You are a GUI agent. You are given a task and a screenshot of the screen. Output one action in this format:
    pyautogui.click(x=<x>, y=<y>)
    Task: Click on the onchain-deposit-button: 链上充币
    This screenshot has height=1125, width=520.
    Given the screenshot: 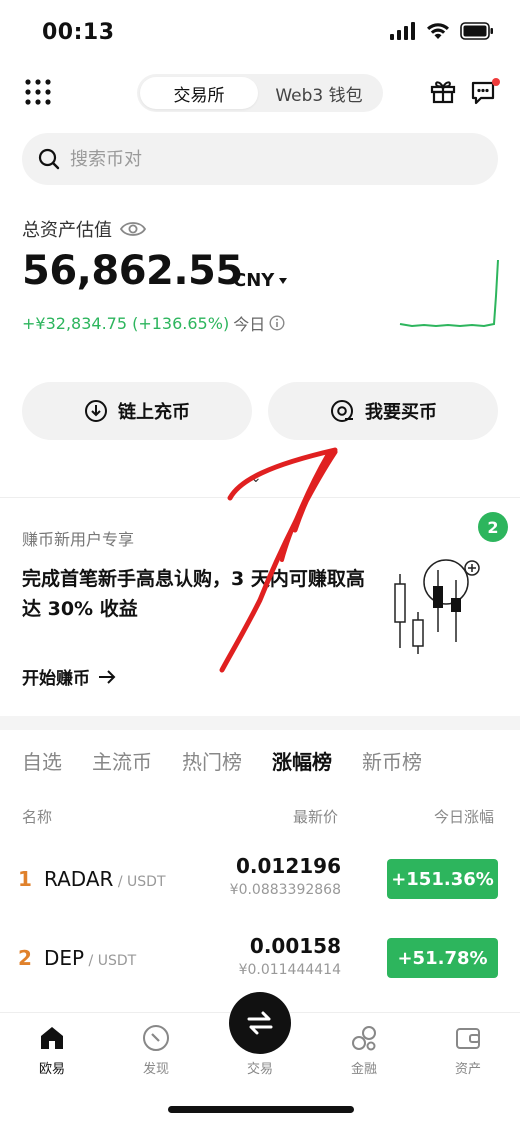 What is the action you would take?
    pyautogui.click(x=137, y=411)
    